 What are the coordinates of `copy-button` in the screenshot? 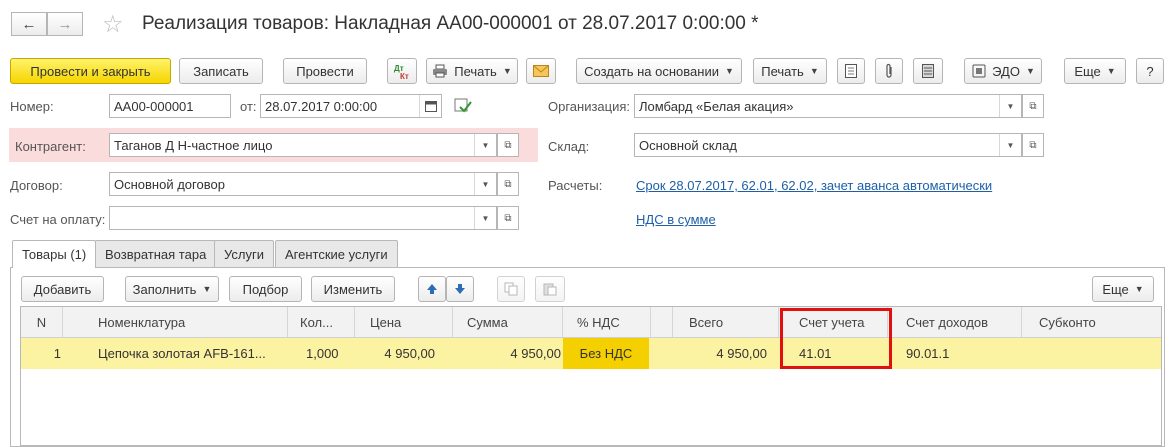 It's located at (511, 289).